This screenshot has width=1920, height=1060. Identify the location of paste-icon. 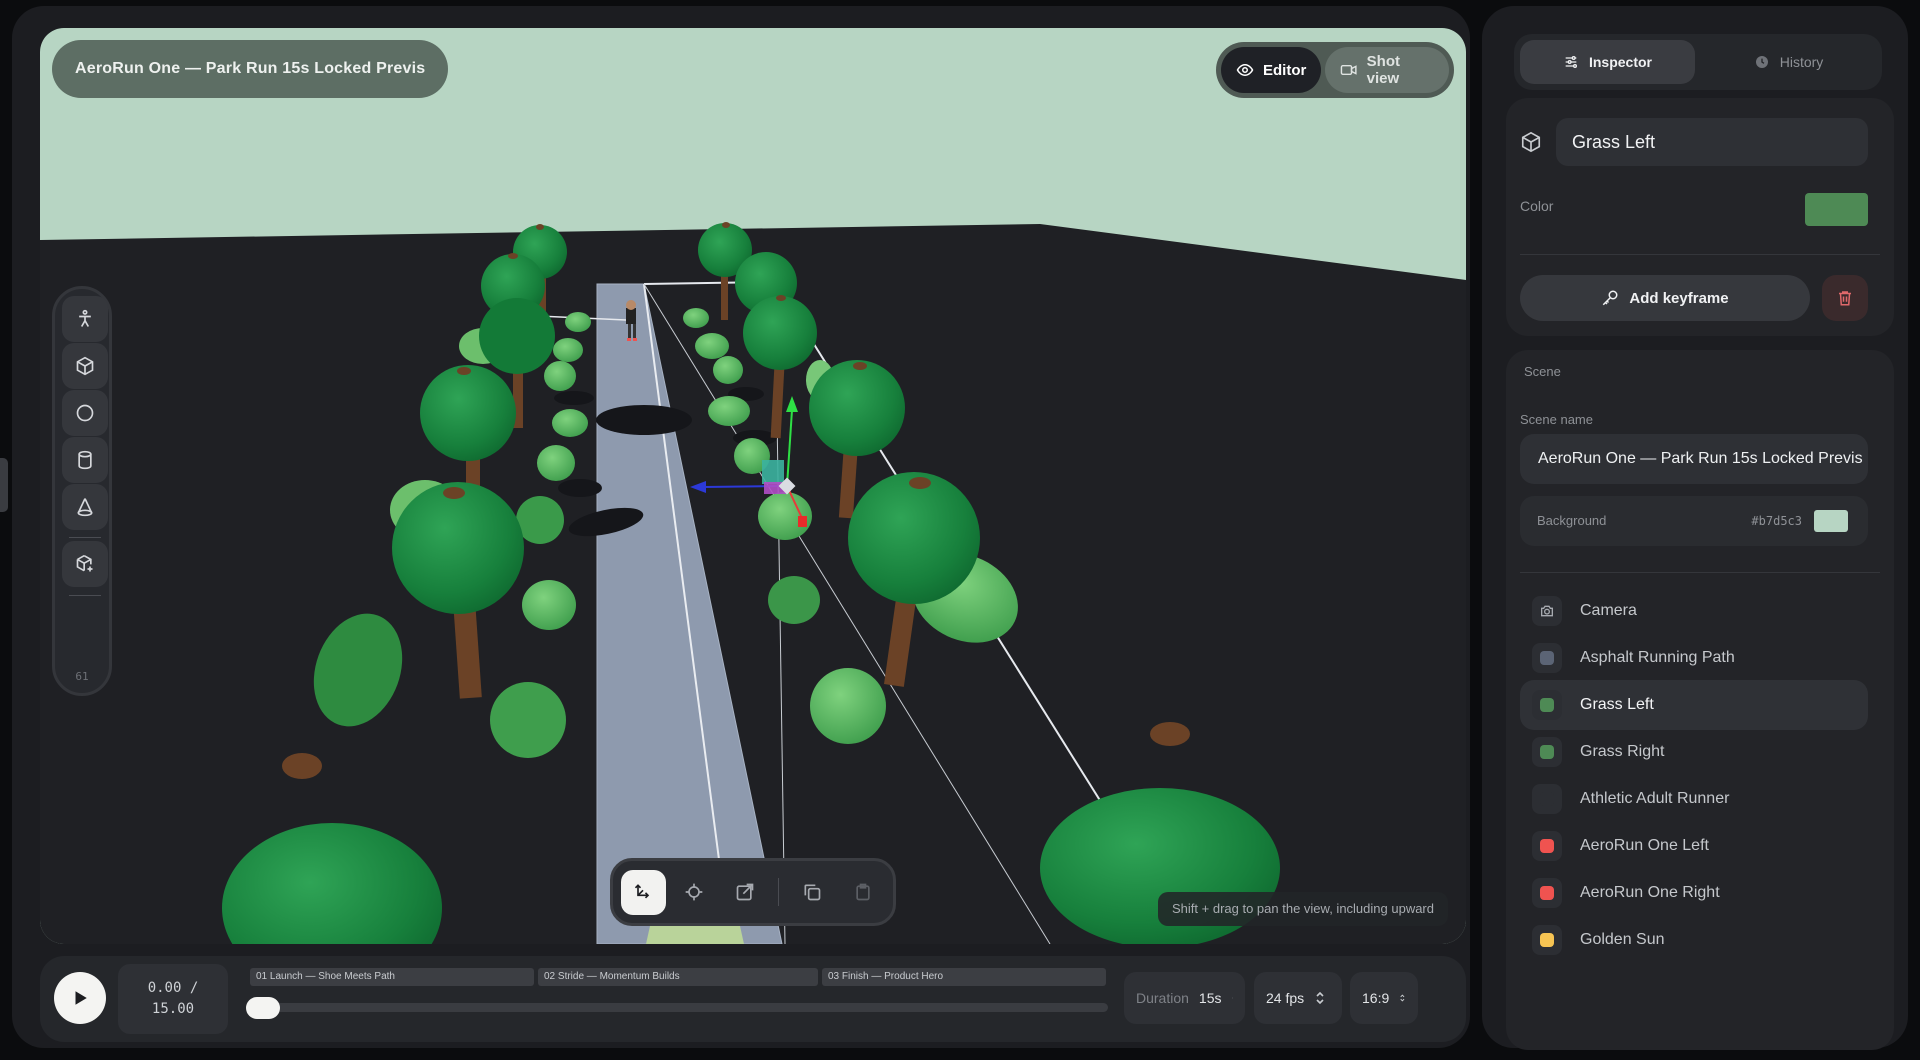
(863, 892).